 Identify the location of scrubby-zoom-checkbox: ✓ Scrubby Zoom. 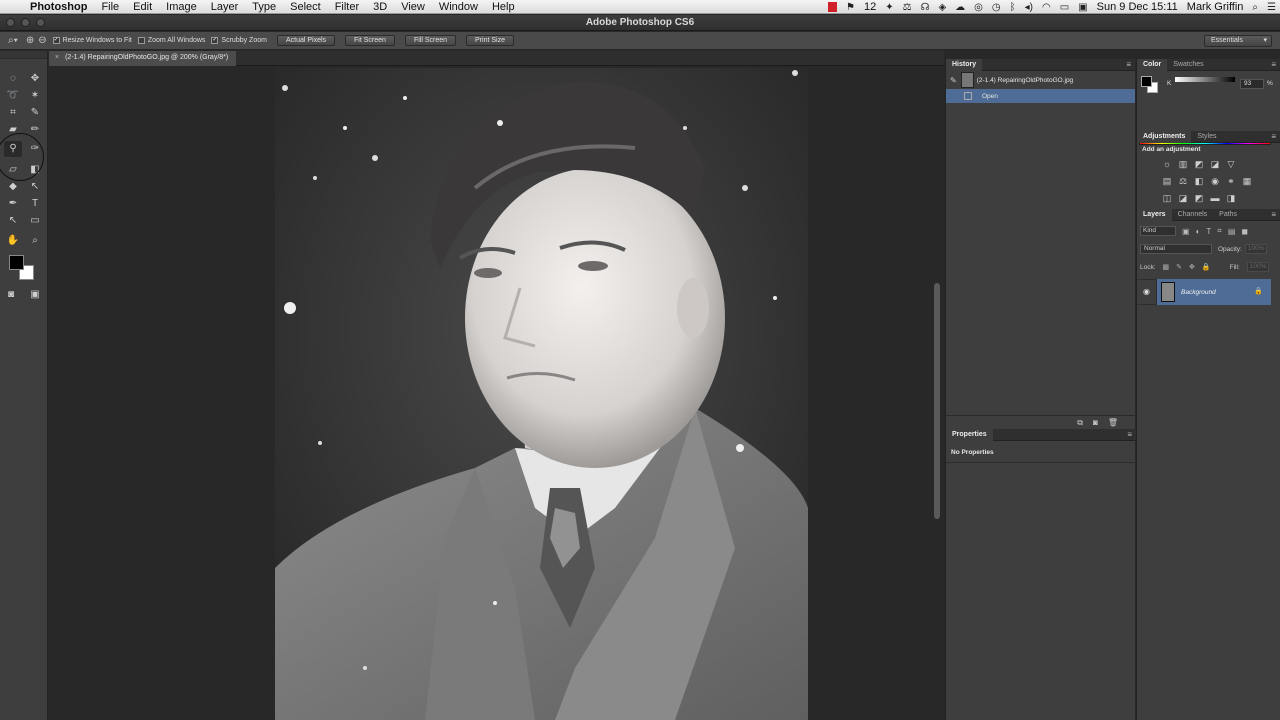
(239, 40).